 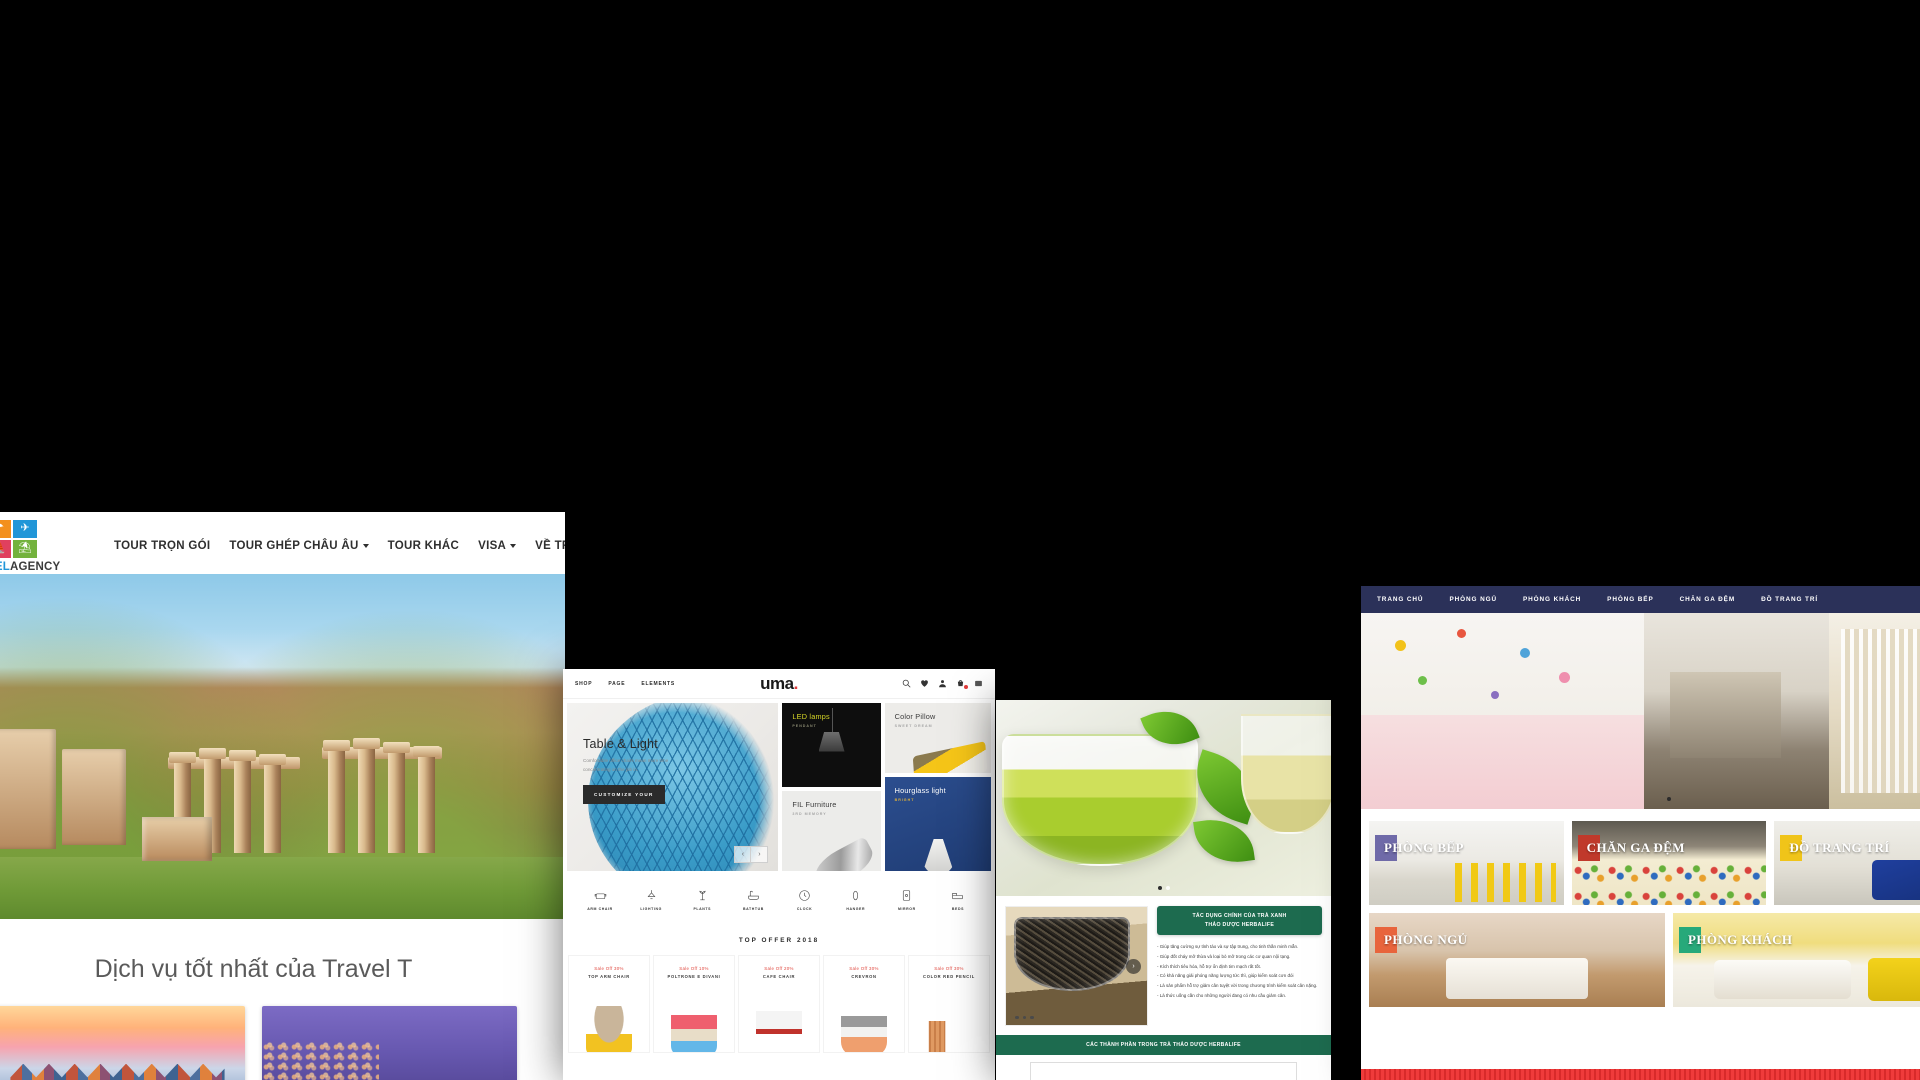 I want to click on offer-card-poltrone-e-divani: Sale Off 10% POLTRONE E DIVANI, so click(x=694, y=1004).